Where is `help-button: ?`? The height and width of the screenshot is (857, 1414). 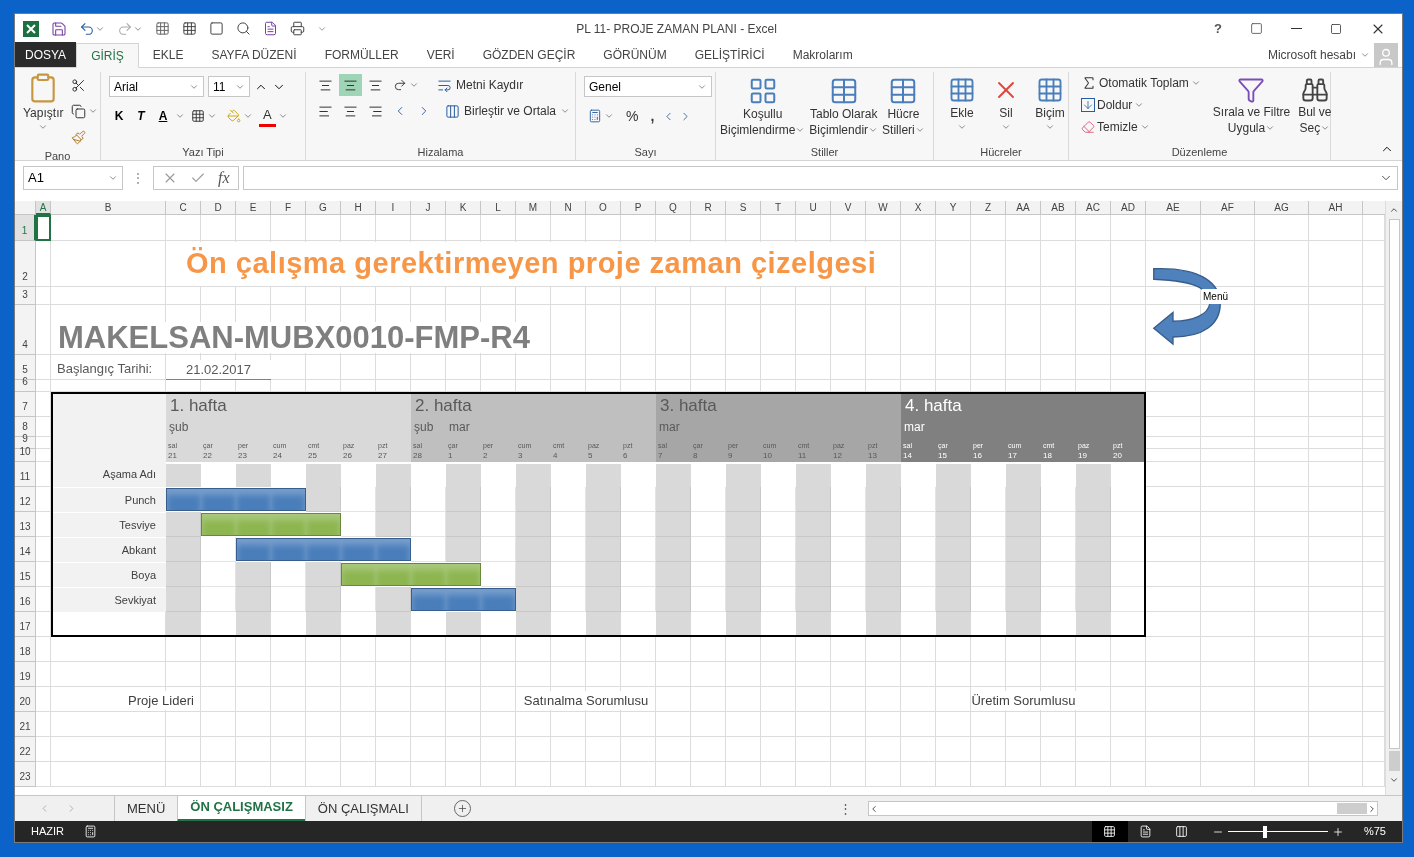 help-button: ? is located at coordinates (1218, 28).